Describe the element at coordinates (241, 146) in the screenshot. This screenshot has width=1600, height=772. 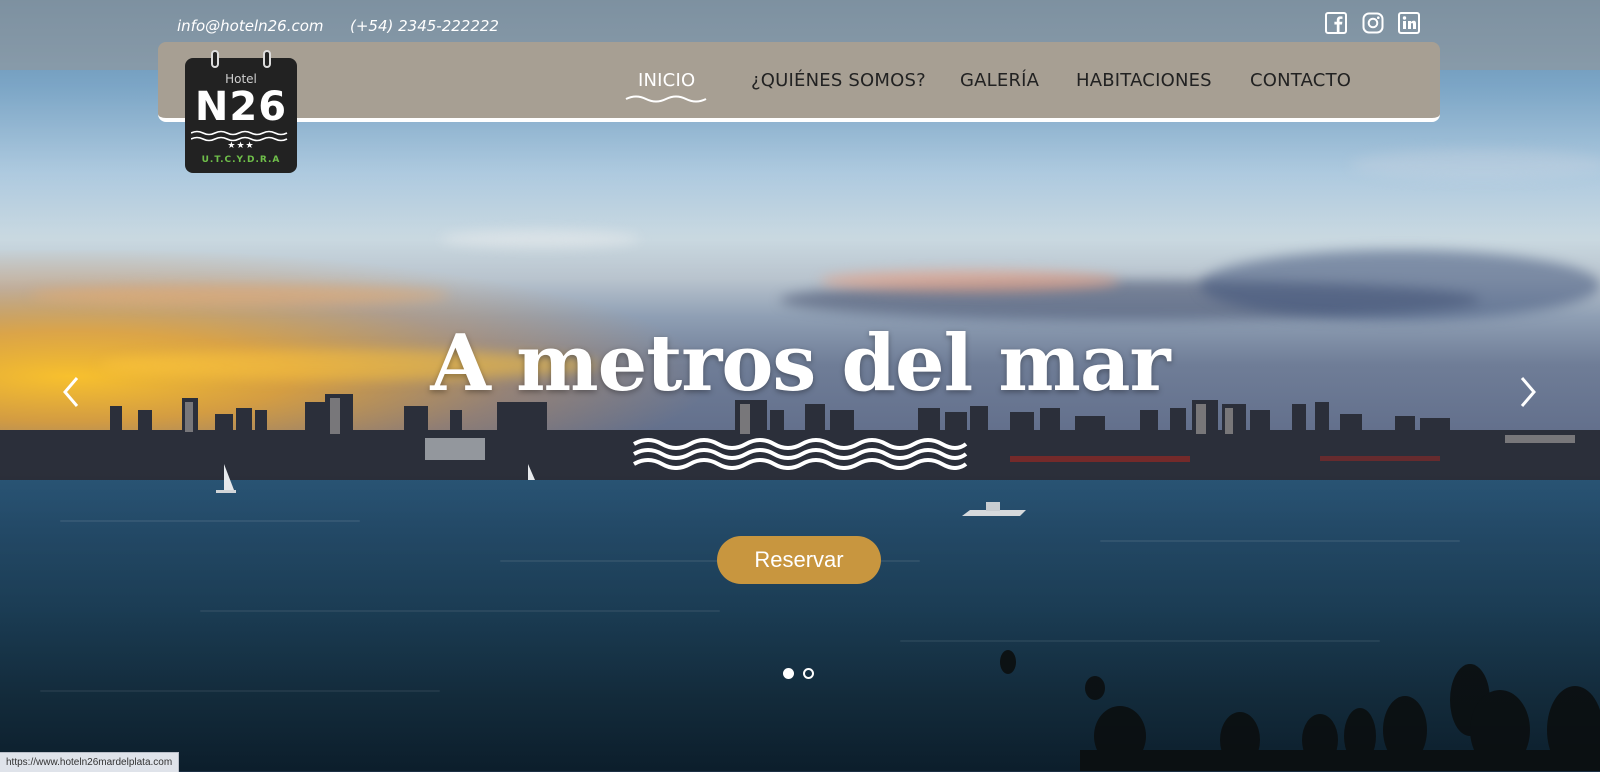
I see `logo-stars: ★★★` at that location.